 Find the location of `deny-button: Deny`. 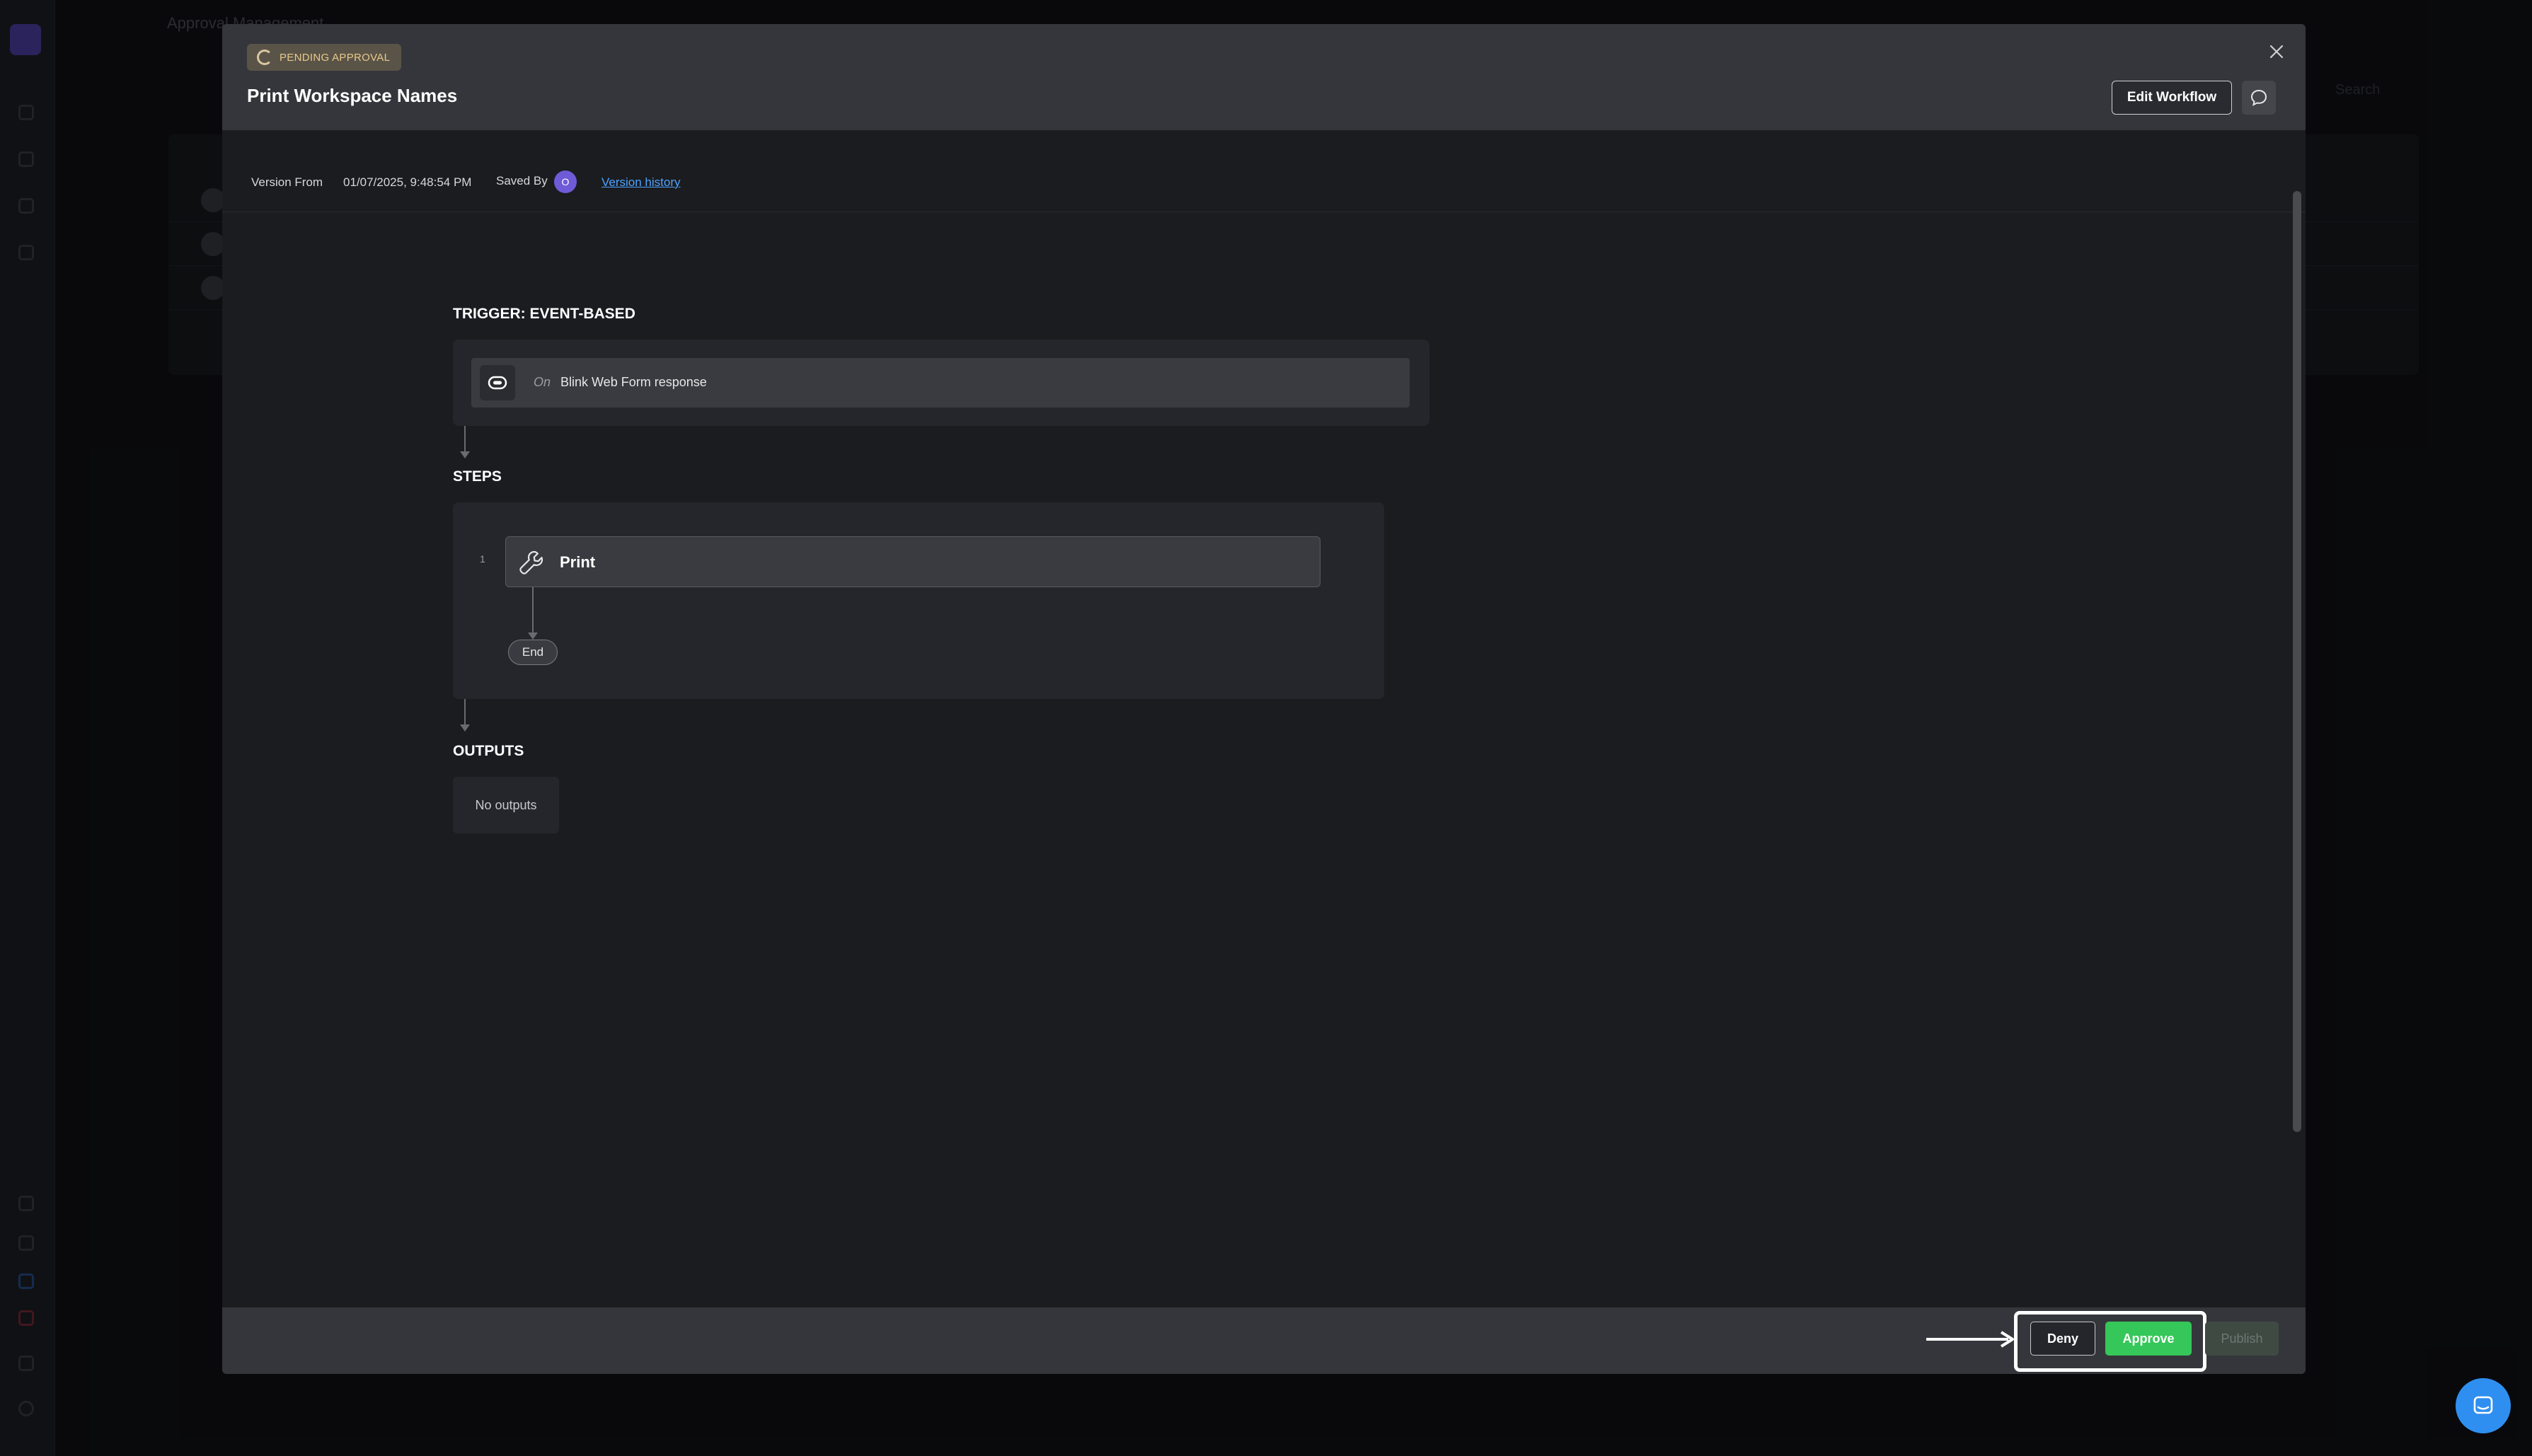

deny-button: Deny is located at coordinates (2062, 1339).